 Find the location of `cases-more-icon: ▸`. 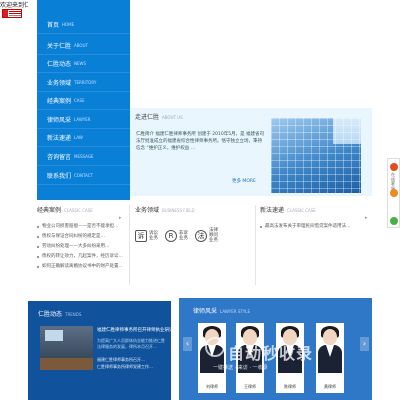

cases-more-icon: ▸ is located at coordinates (120, 218).